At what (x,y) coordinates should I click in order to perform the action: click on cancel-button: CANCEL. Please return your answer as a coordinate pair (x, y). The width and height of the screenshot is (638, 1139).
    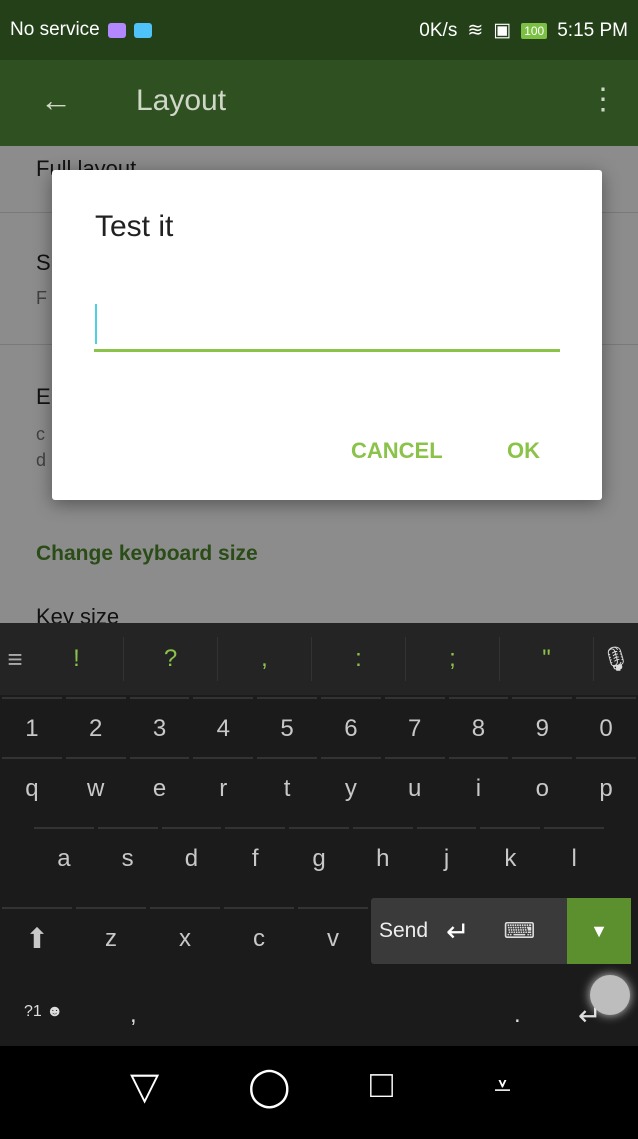
    Looking at the image, I should click on (397, 451).